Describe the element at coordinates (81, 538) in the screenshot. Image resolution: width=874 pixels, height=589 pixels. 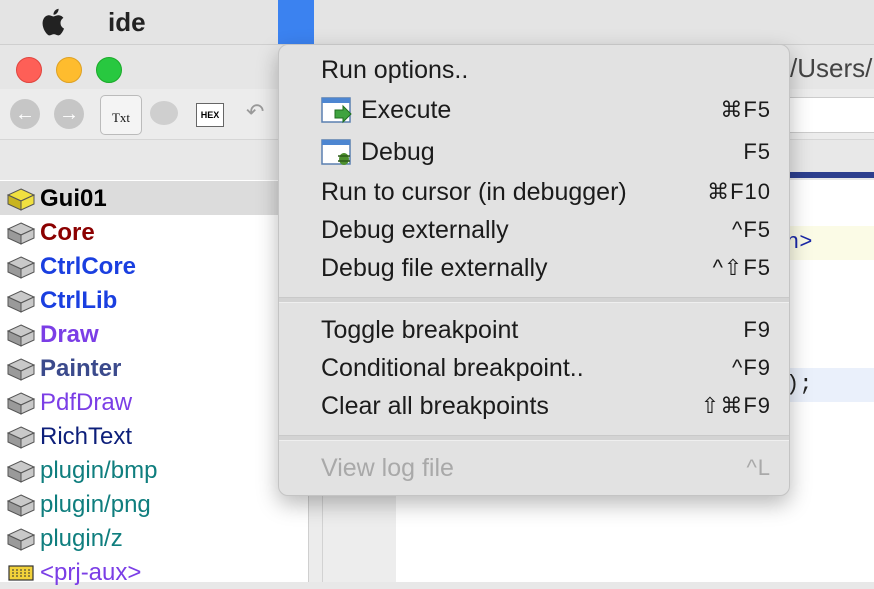
I see `package-label: plugin/z` at that location.